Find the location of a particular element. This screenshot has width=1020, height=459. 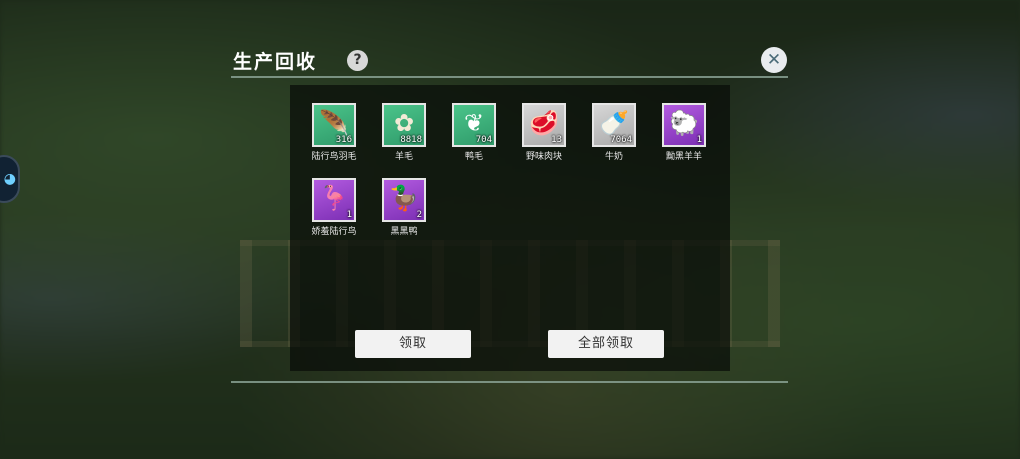

item-label: 野味肉块 is located at coordinates (543, 157).